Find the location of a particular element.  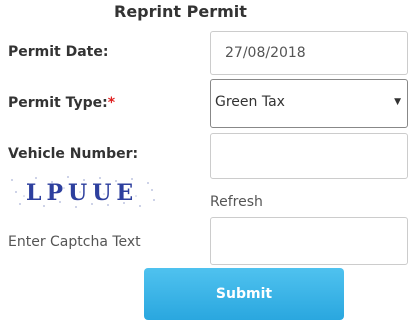

form-title: Reprint Permit is located at coordinates (180, 11).